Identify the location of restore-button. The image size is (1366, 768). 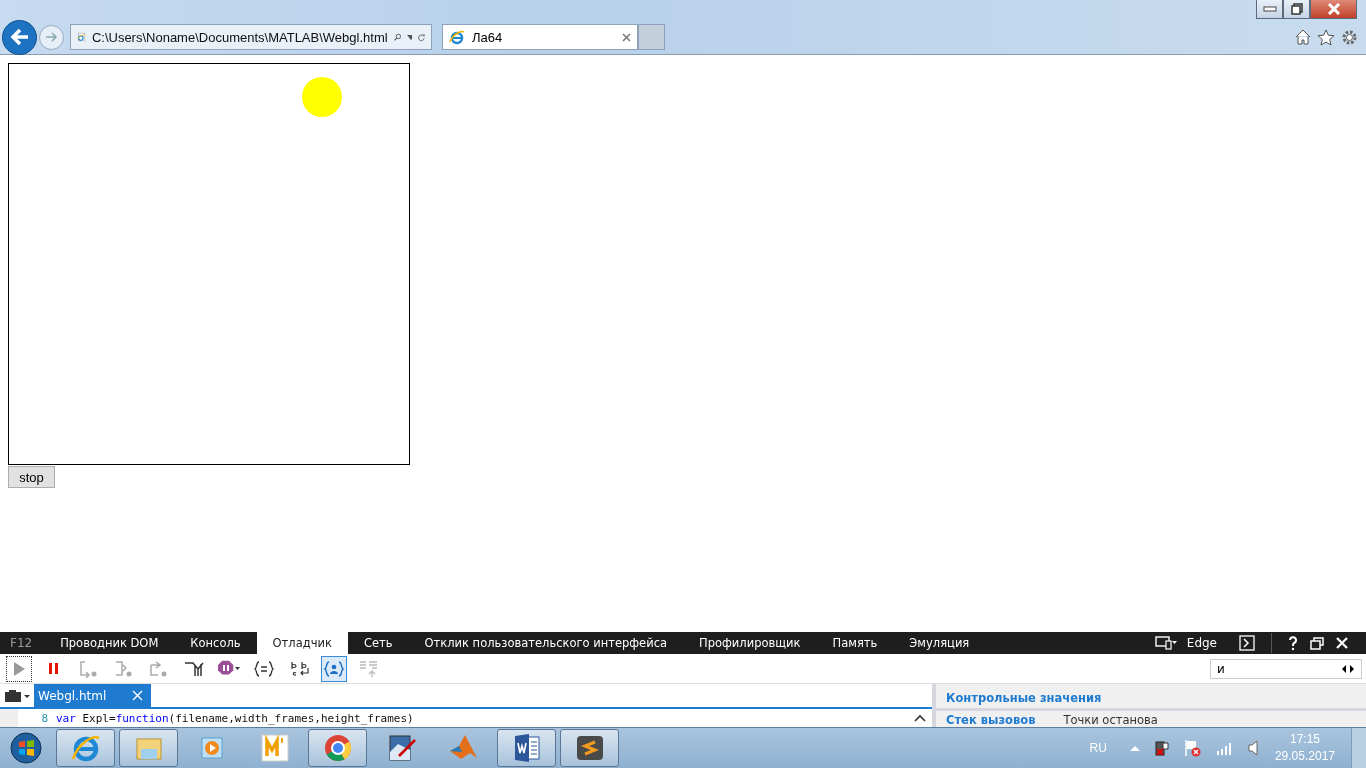
(1296, 9).